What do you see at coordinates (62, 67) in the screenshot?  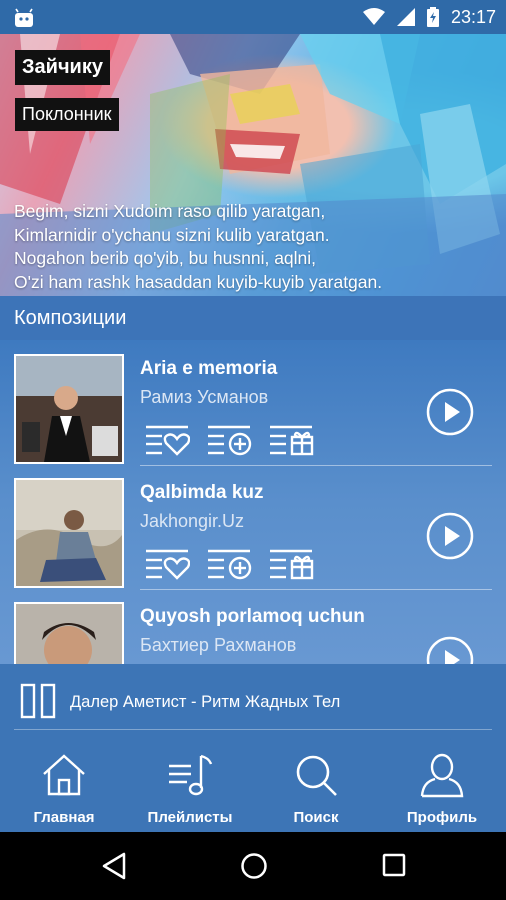 I see `hero-tag-title: Зайчику` at bounding box center [62, 67].